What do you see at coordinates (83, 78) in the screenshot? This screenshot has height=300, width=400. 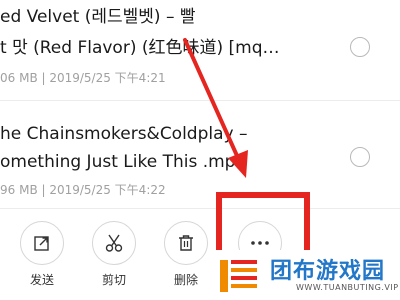 I see `file-meta: 06 MB | 2019/5/25 下午4:21` at bounding box center [83, 78].